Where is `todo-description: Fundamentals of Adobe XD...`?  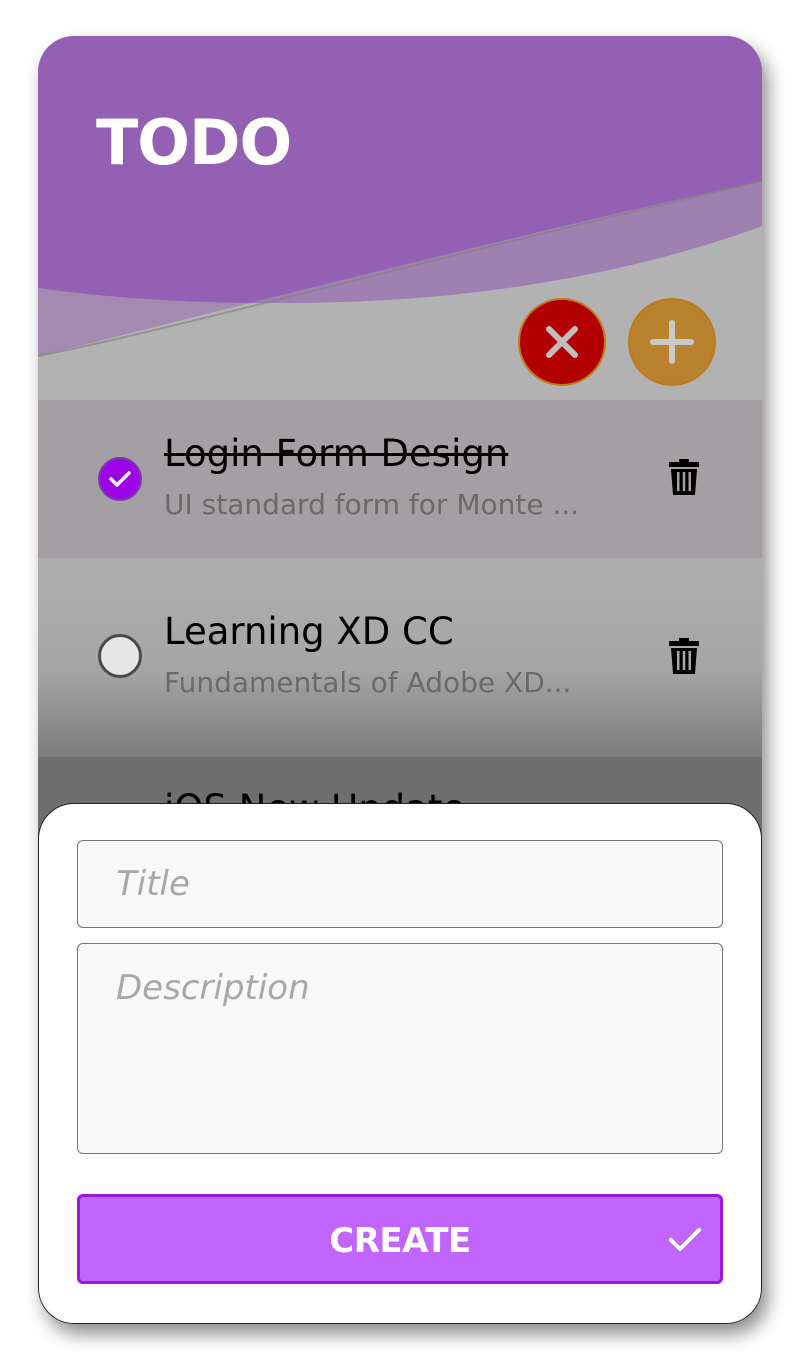 todo-description: Fundamentals of Adobe XD... is located at coordinates (368, 682).